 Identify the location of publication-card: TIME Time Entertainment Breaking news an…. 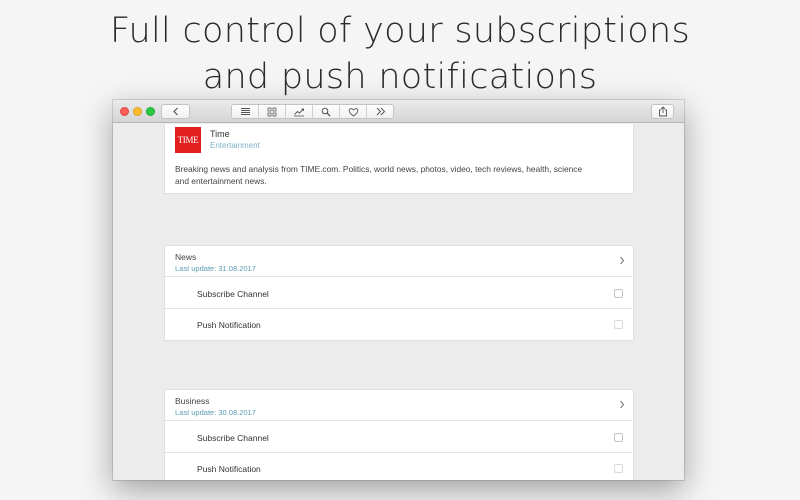
(399, 159).